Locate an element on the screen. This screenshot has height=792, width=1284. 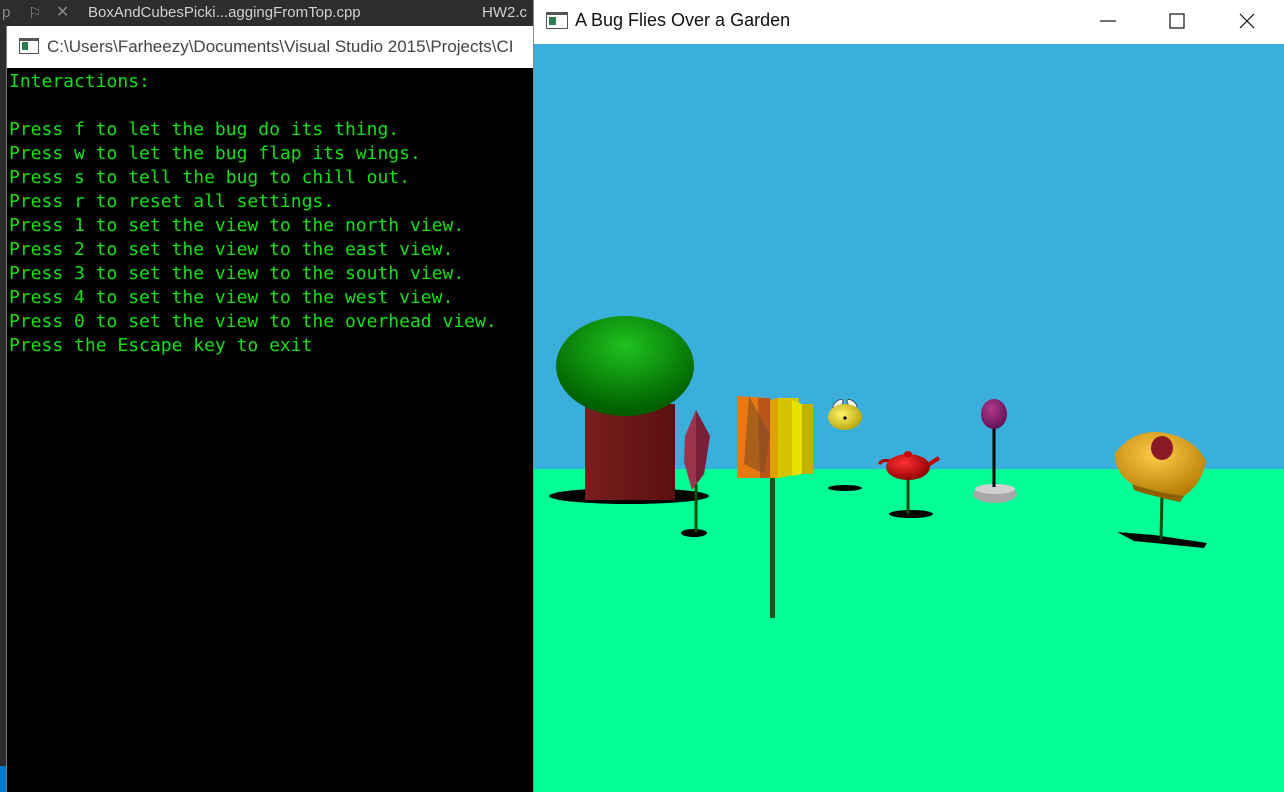
ide-status-accent is located at coordinates (3, 779).